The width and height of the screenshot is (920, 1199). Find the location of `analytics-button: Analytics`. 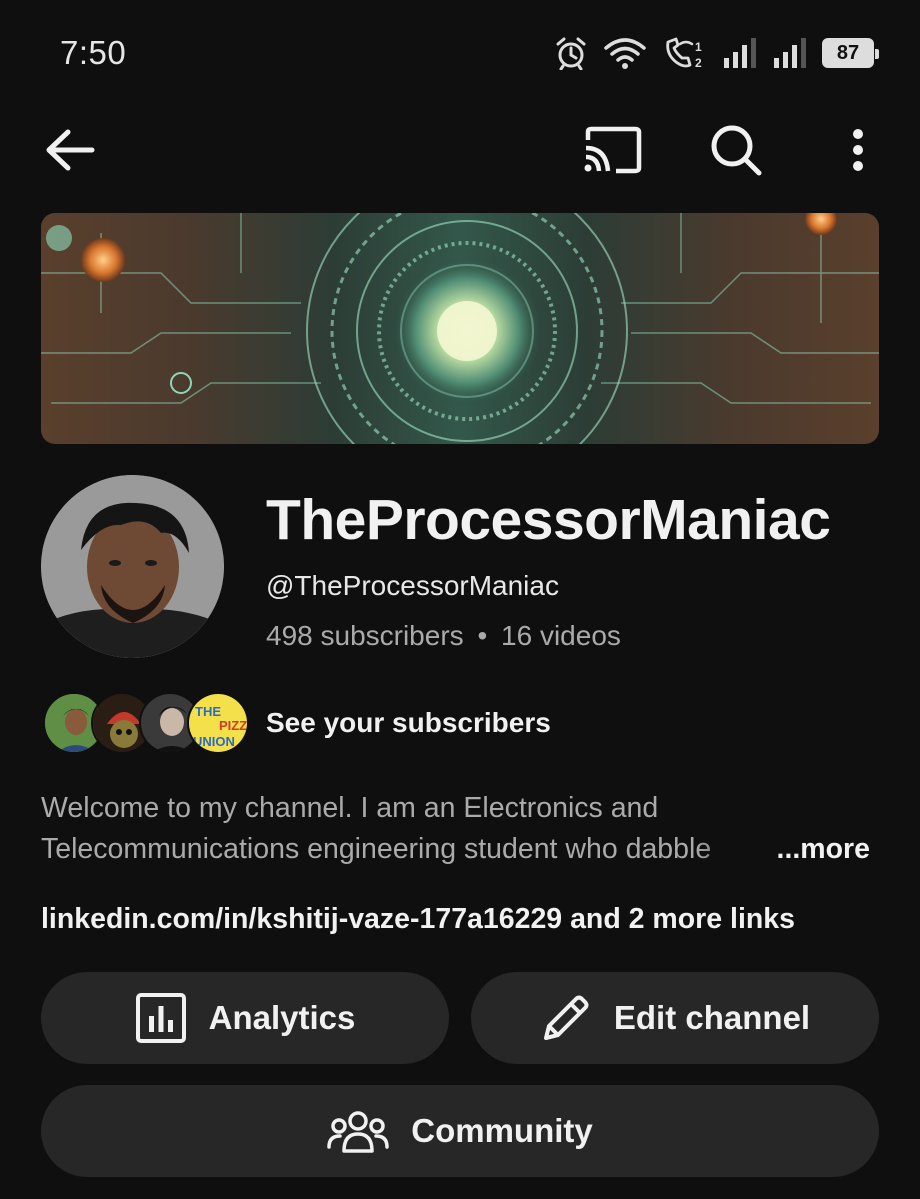

analytics-button: Analytics is located at coordinates (245, 1018).